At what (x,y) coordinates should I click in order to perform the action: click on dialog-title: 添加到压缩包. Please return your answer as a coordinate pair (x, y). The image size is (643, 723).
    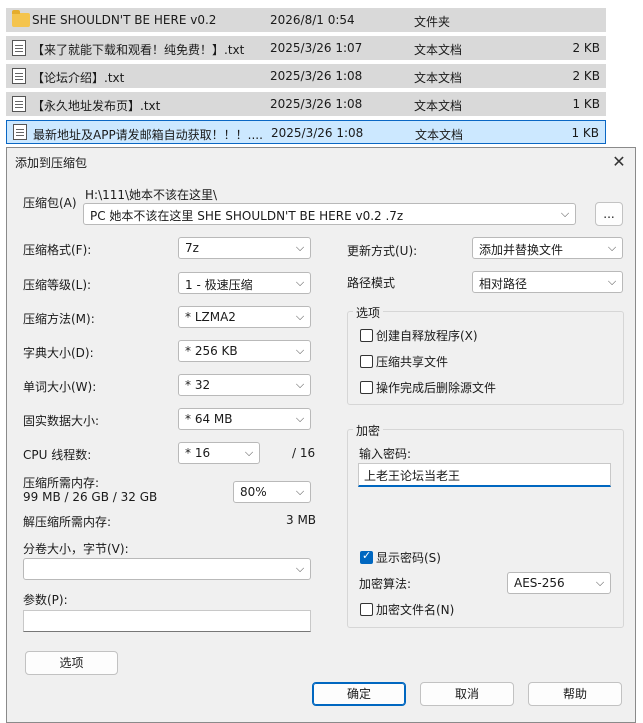
    Looking at the image, I should click on (51, 163).